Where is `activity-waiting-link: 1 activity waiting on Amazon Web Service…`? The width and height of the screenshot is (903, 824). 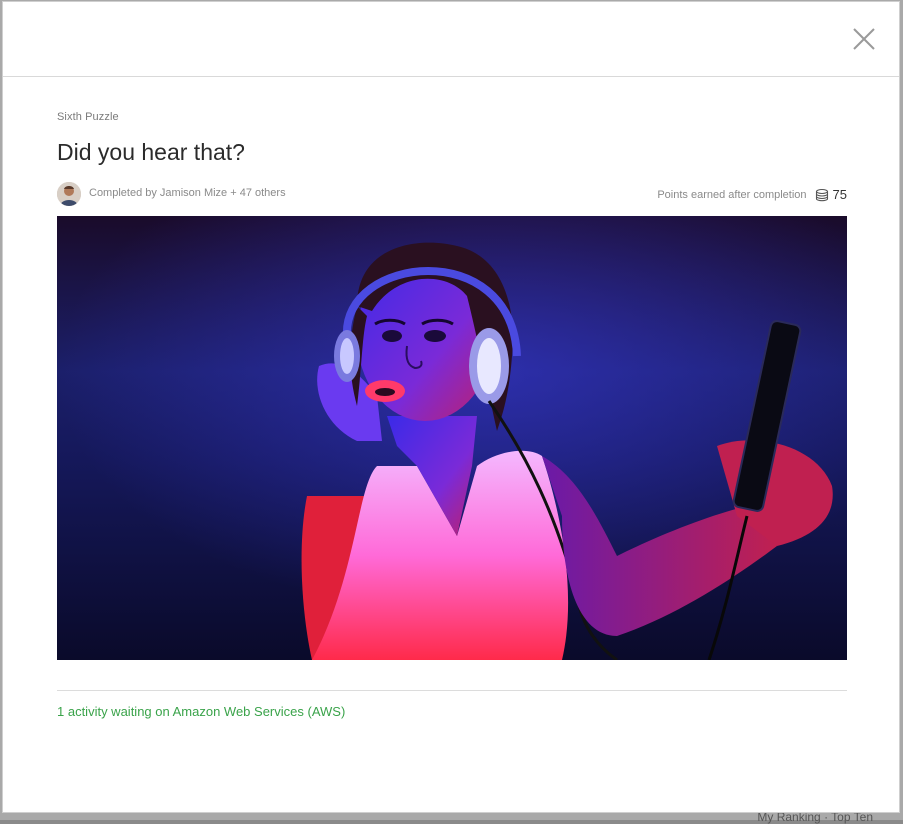 activity-waiting-link: 1 activity waiting on Amazon Web Service… is located at coordinates (201, 711).